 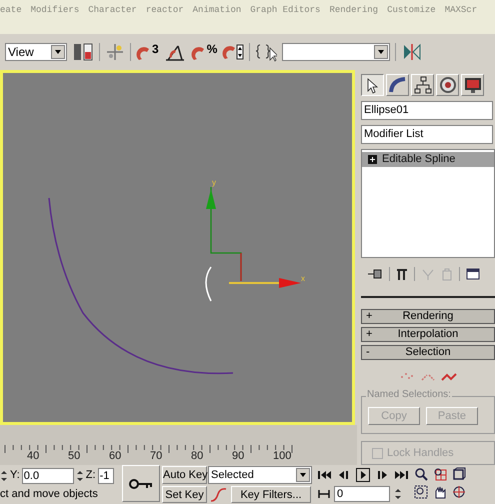 I want to click on orbit-icon, so click(x=459, y=492).